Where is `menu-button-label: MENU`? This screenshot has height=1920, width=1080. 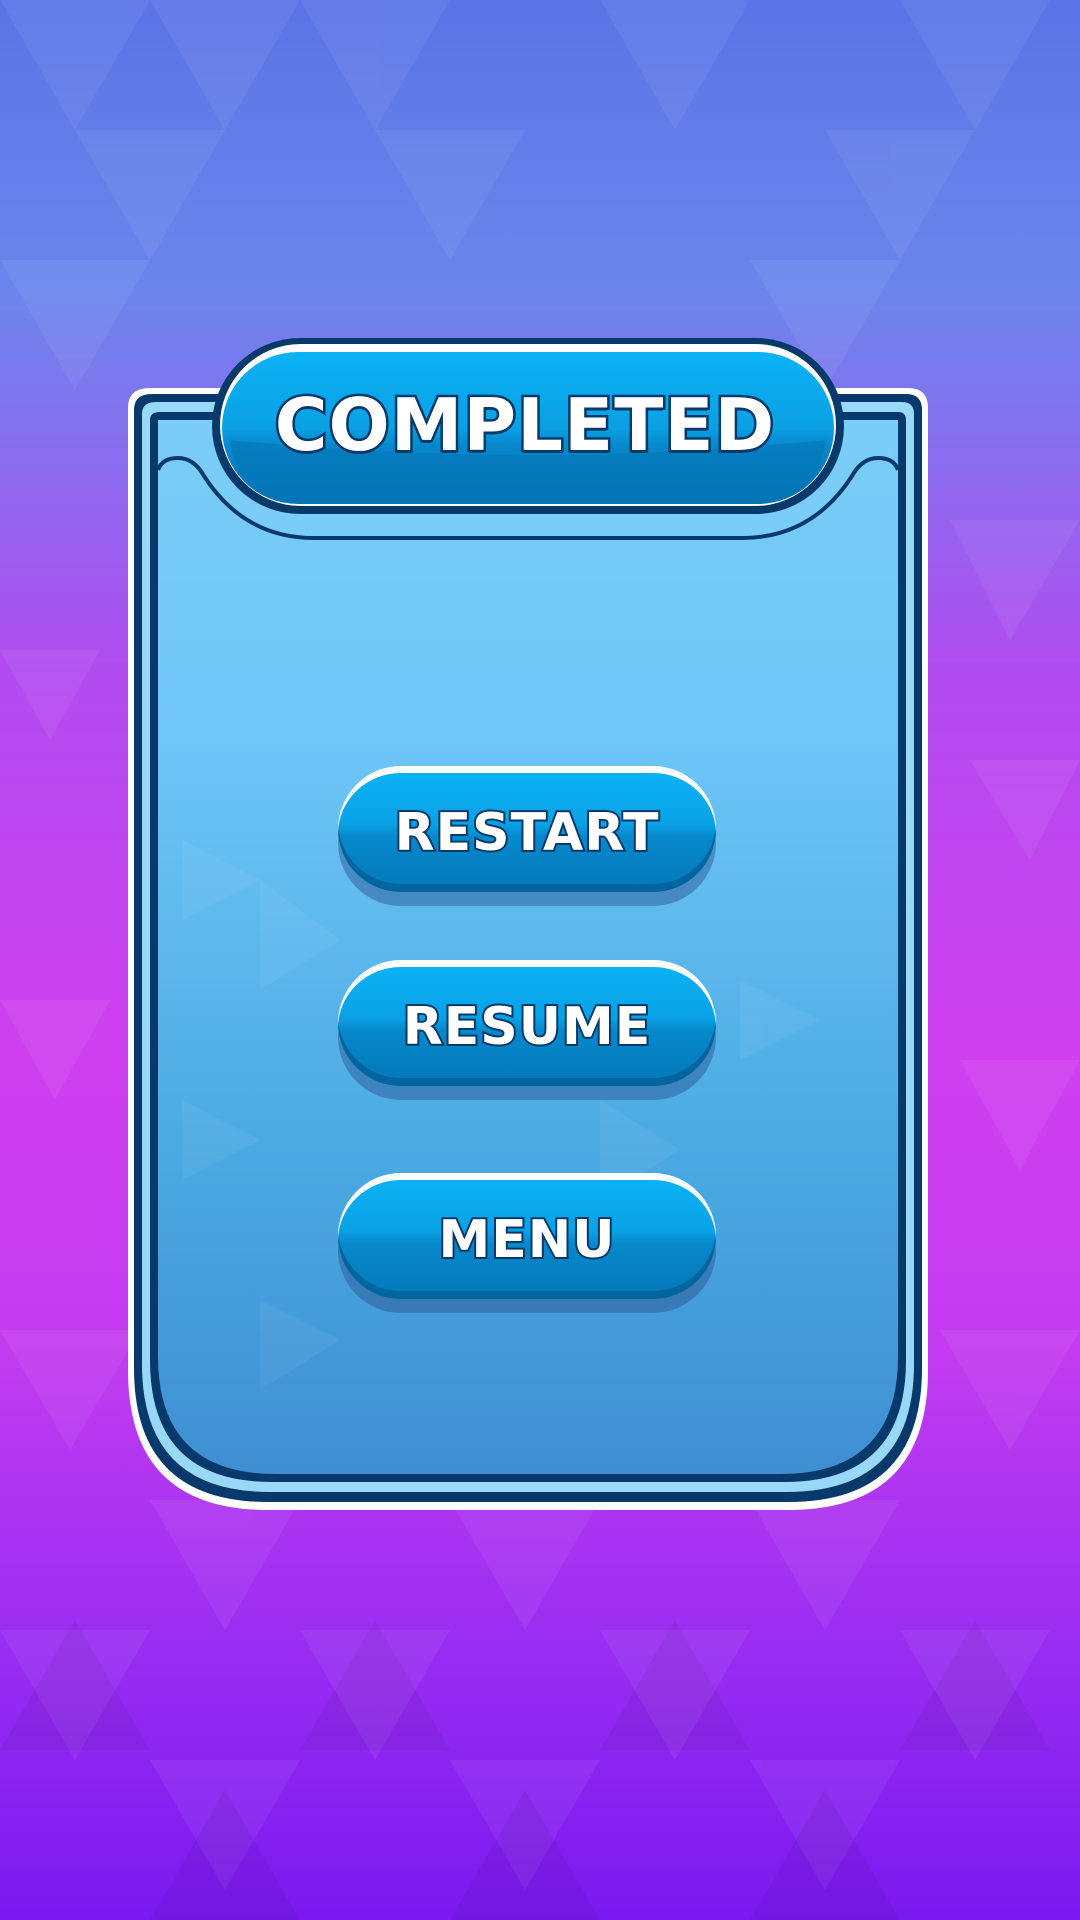 menu-button-label: MENU is located at coordinates (526, 1240).